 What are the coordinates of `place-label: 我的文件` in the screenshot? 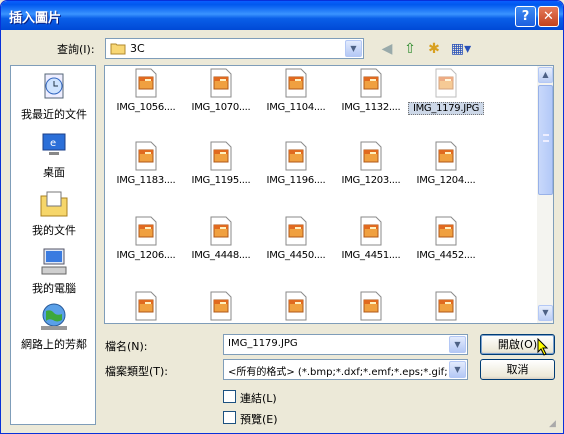 It's located at (54, 230).